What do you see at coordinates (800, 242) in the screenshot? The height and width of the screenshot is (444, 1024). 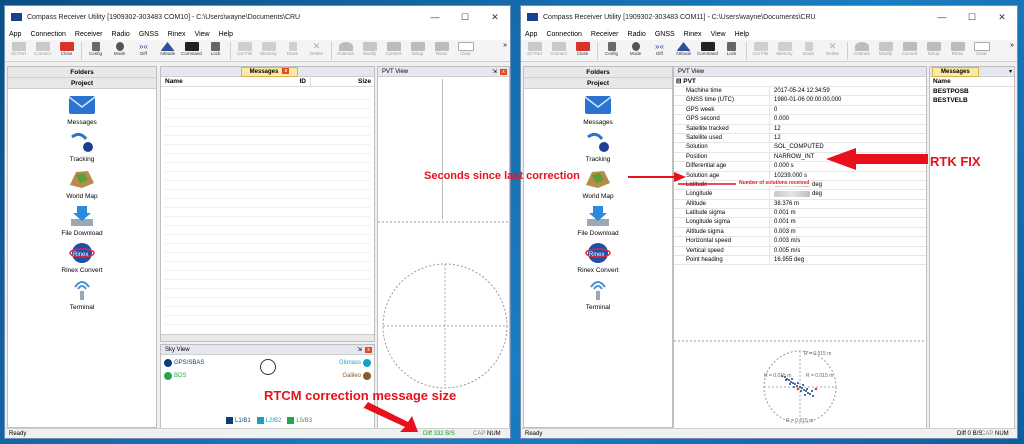 I see `pvt-row: Horizontal speed 0.003 m/s` at bounding box center [800, 242].